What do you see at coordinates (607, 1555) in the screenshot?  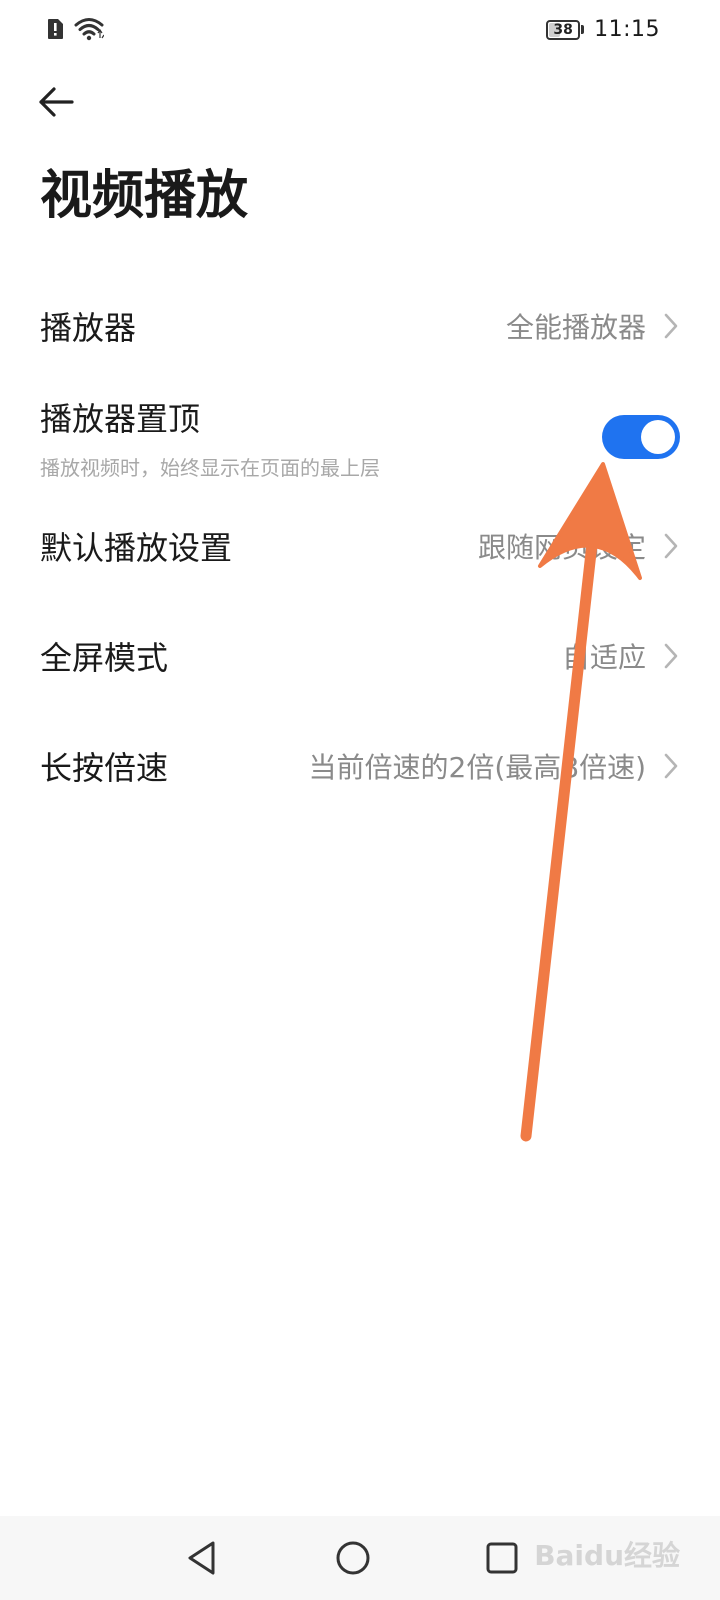 I see `watermark: Baidu经验` at bounding box center [607, 1555].